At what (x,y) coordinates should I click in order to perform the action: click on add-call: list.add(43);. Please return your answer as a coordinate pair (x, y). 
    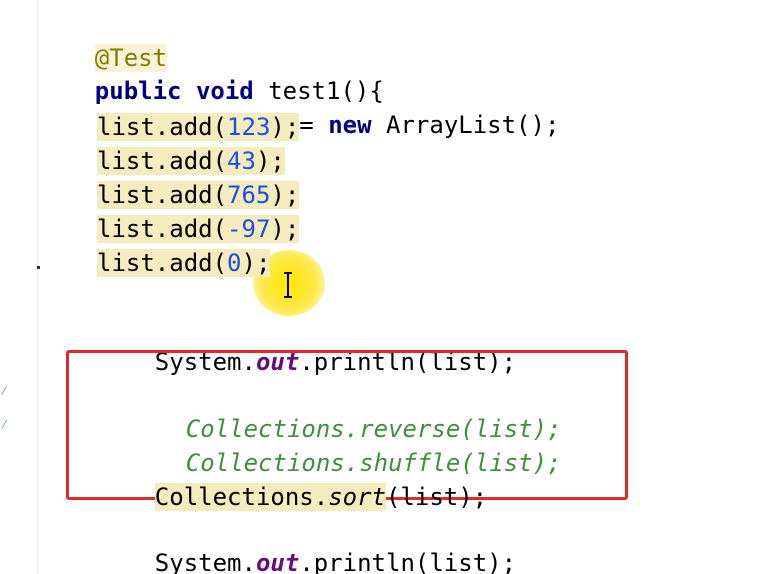
    Looking at the image, I should click on (191, 161).